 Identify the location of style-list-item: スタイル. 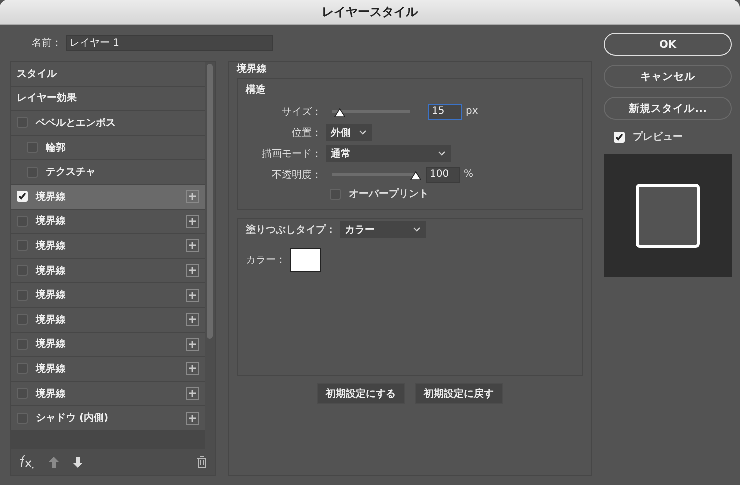
(108, 74).